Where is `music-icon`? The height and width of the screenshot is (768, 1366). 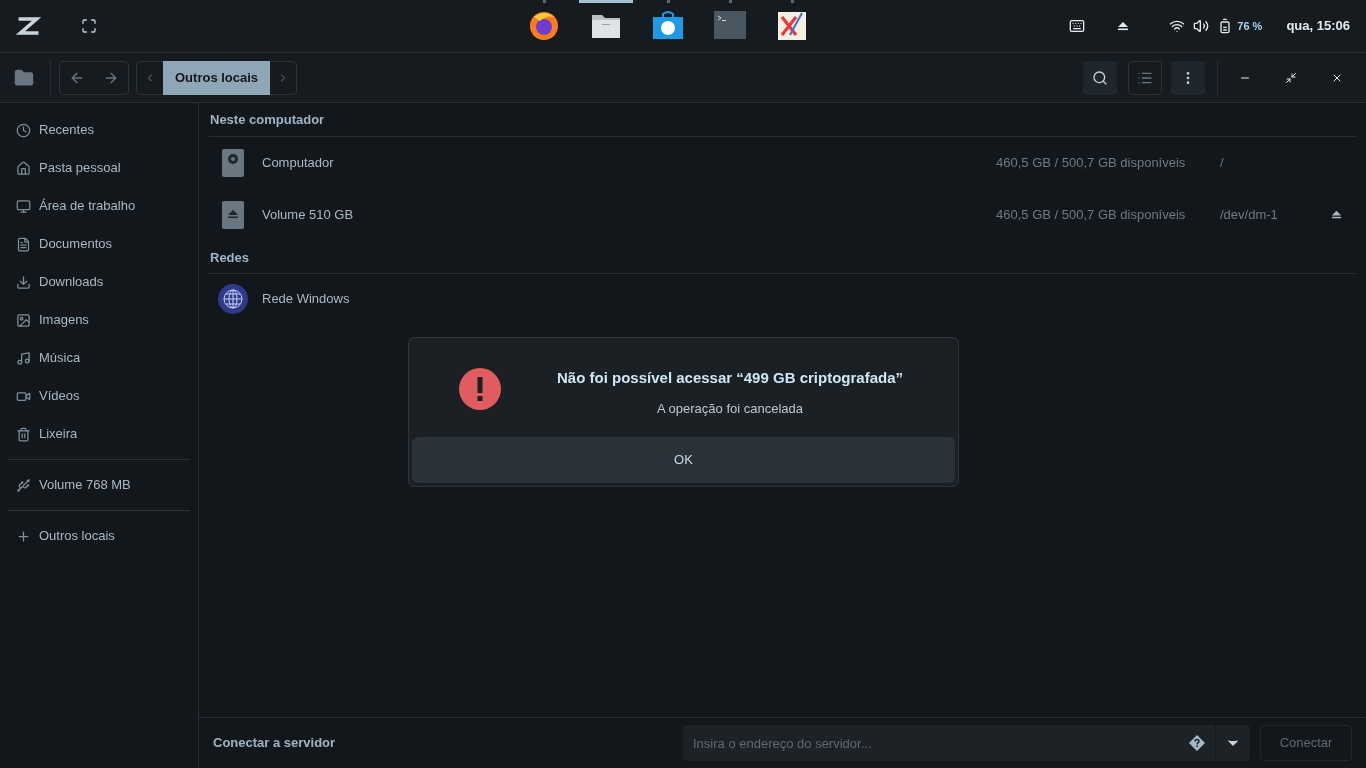 music-icon is located at coordinates (23, 358).